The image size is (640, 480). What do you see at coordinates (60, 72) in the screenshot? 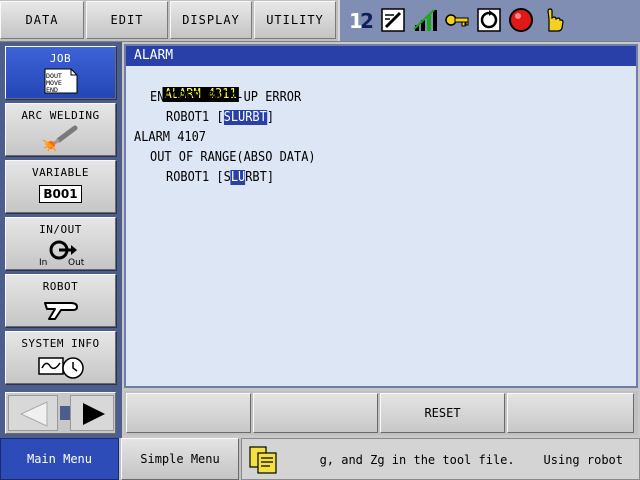
I see `job-menu-button: JOB DOUT MOVE END` at bounding box center [60, 72].